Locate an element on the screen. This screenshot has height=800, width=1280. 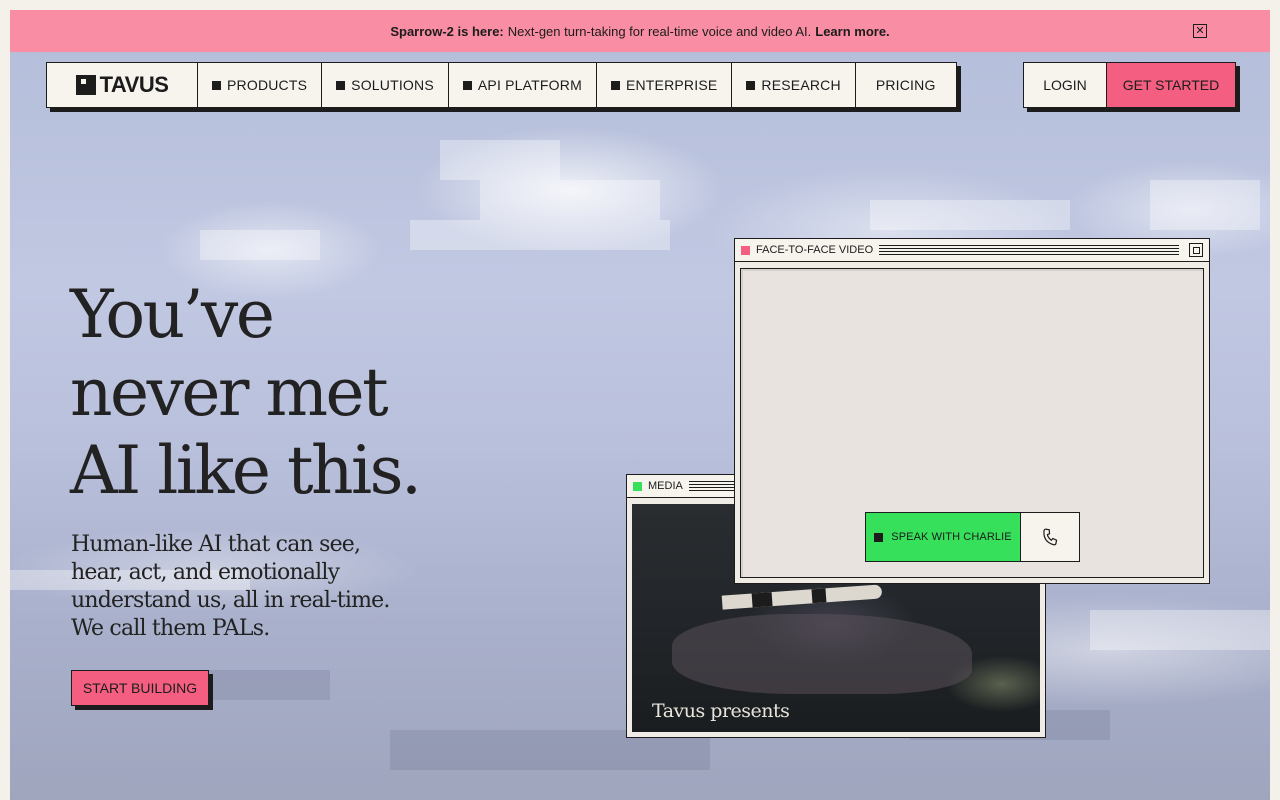
nav-api-platform: API PLATFORM is located at coordinates (523, 85).